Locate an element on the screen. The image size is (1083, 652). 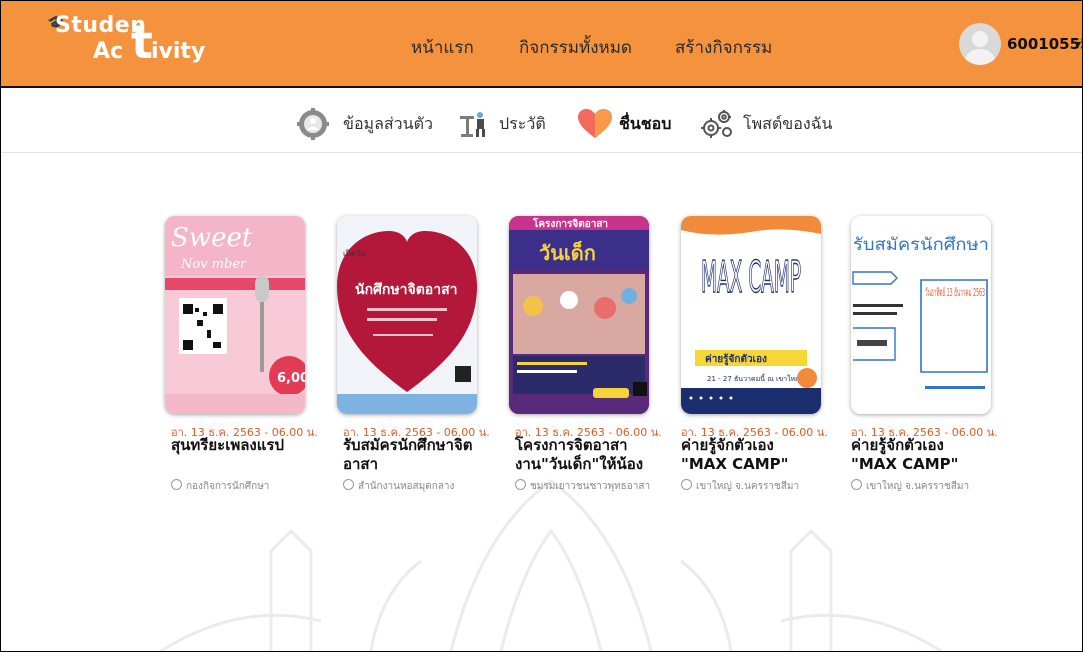
user-menu: 60010555 ▾ is located at coordinates (1020, 45).